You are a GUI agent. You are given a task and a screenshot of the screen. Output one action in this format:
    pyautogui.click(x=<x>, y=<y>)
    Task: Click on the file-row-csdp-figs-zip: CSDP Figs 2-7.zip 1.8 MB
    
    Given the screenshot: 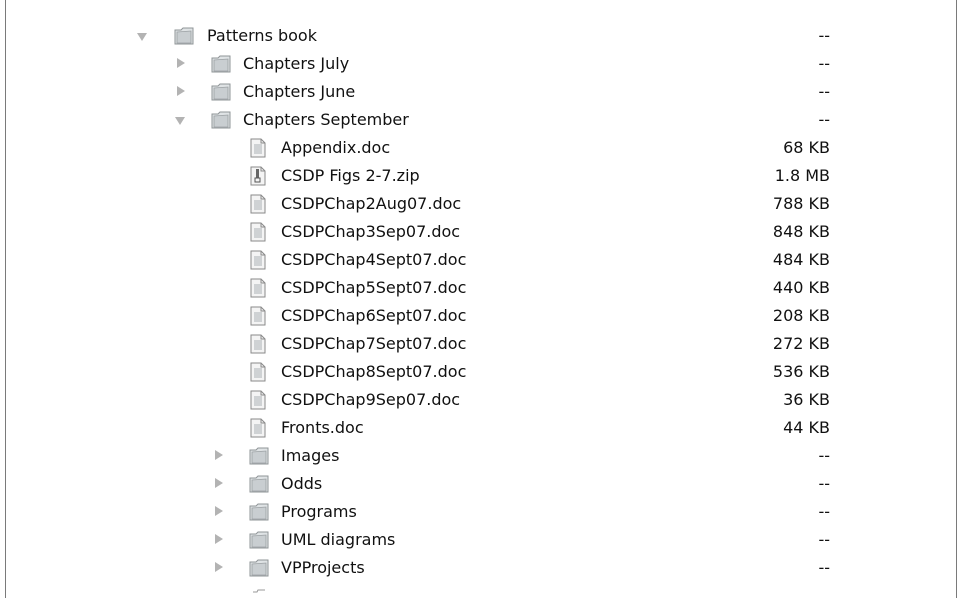 What is the action you would take?
    pyautogui.click(x=482, y=176)
    